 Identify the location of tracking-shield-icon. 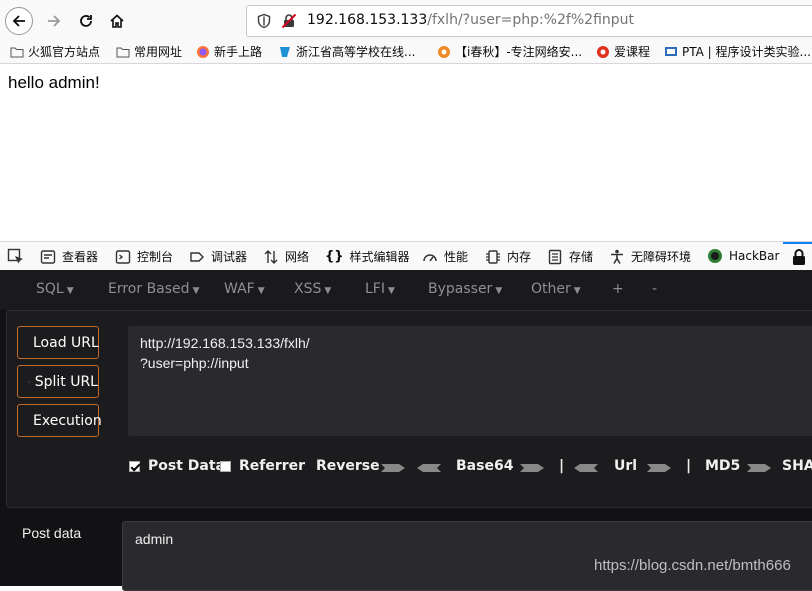
(264, 21).